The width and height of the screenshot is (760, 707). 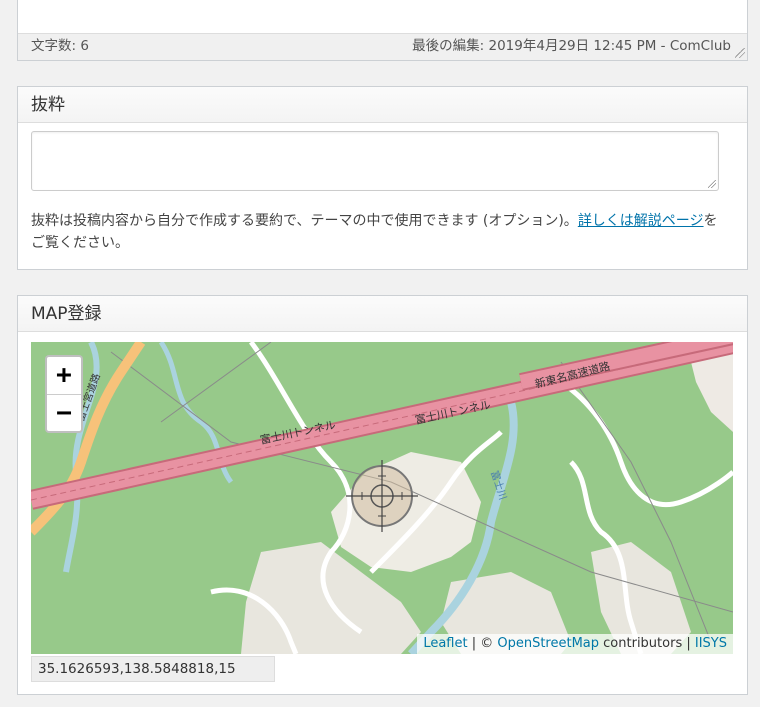 I want to click on coordinates-field: 35.1626593,138.5848818,15, so click(x=153, y=669).